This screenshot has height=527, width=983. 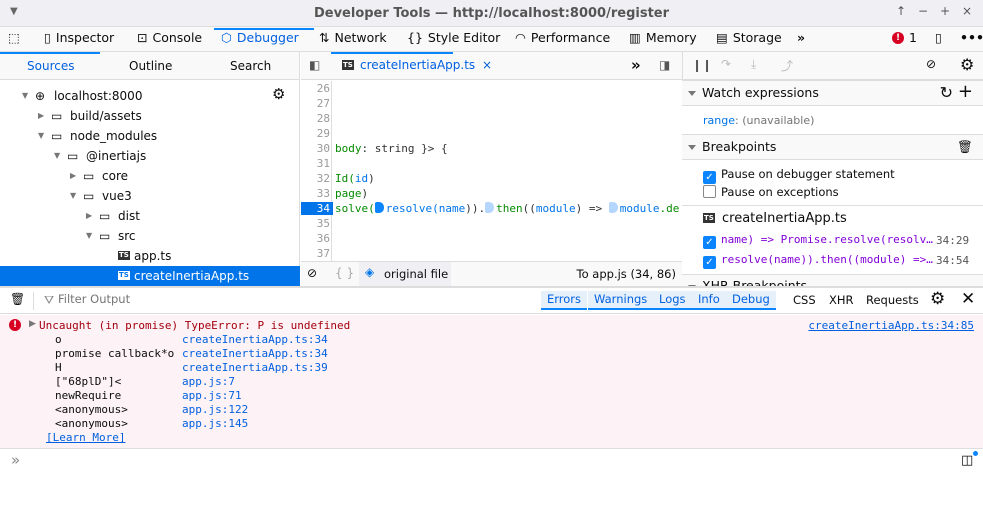 What do you see at coordinates (901, 11) in the screenshot?
I see `minimize-up-button: ↑` at bounding box center [901, 11].